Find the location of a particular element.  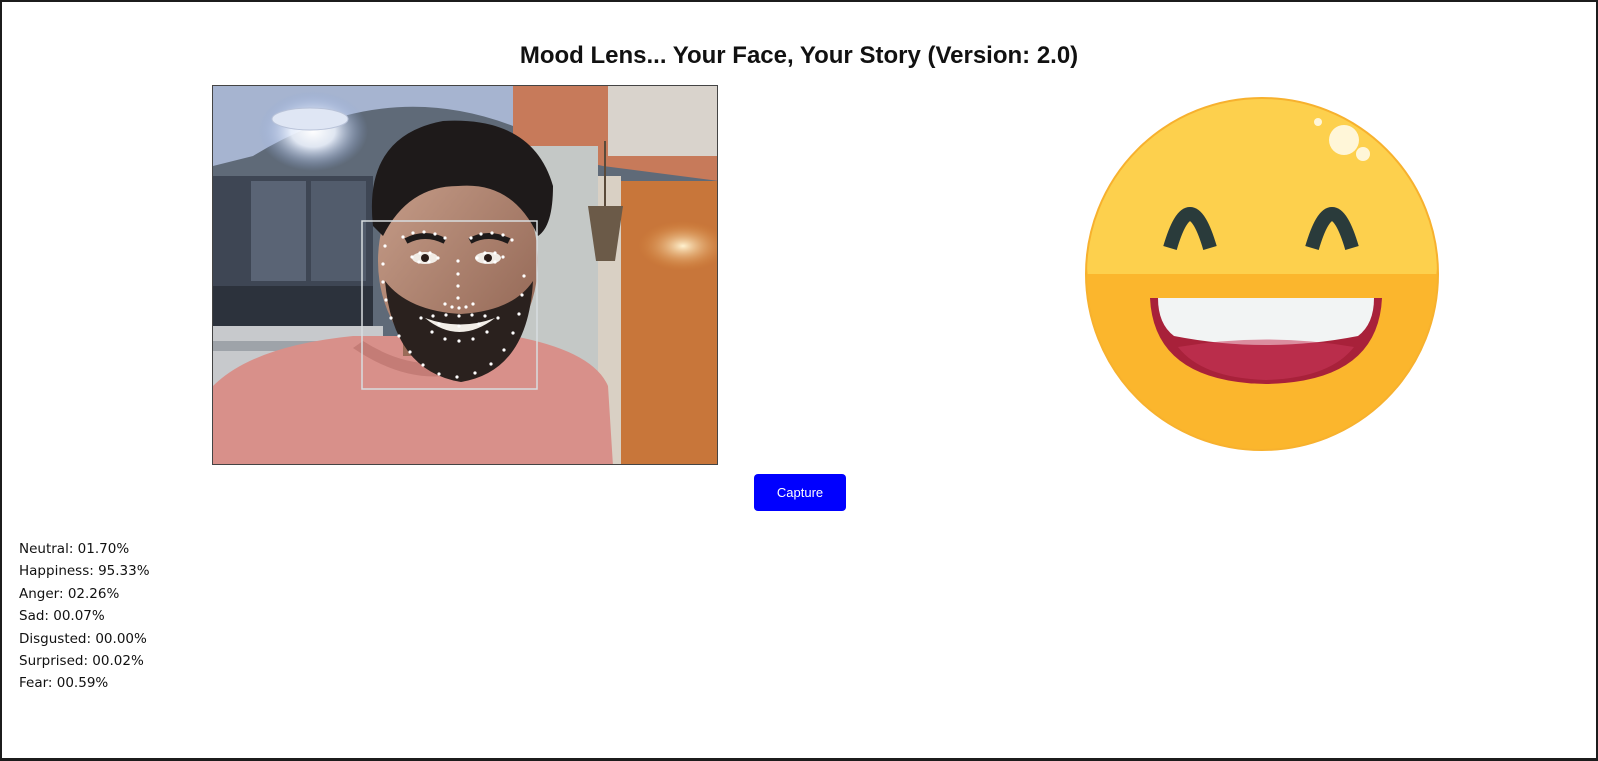

emotion-score-surprised: Surprised: 00.02% is located at coordinates (81, 661).